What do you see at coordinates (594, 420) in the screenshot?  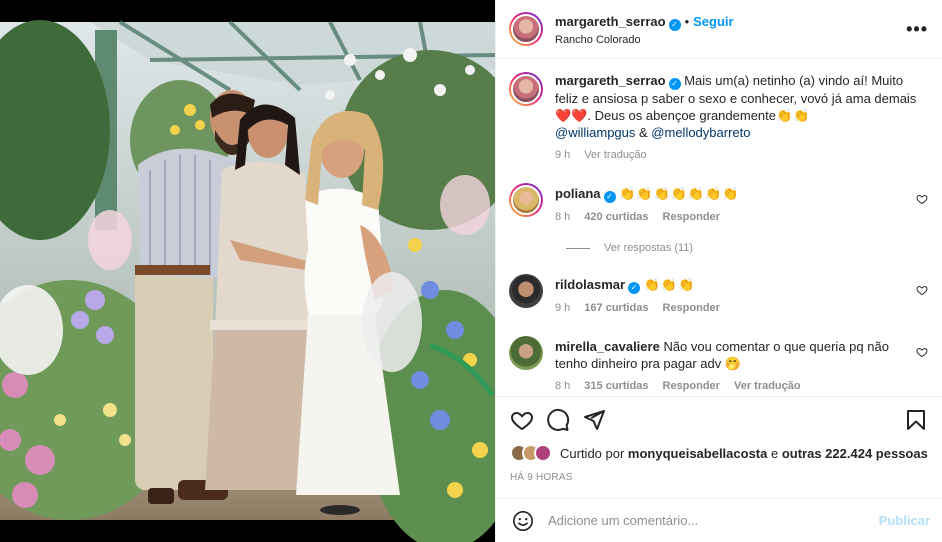 I see `share-icon` at bounding box center [594, 420].